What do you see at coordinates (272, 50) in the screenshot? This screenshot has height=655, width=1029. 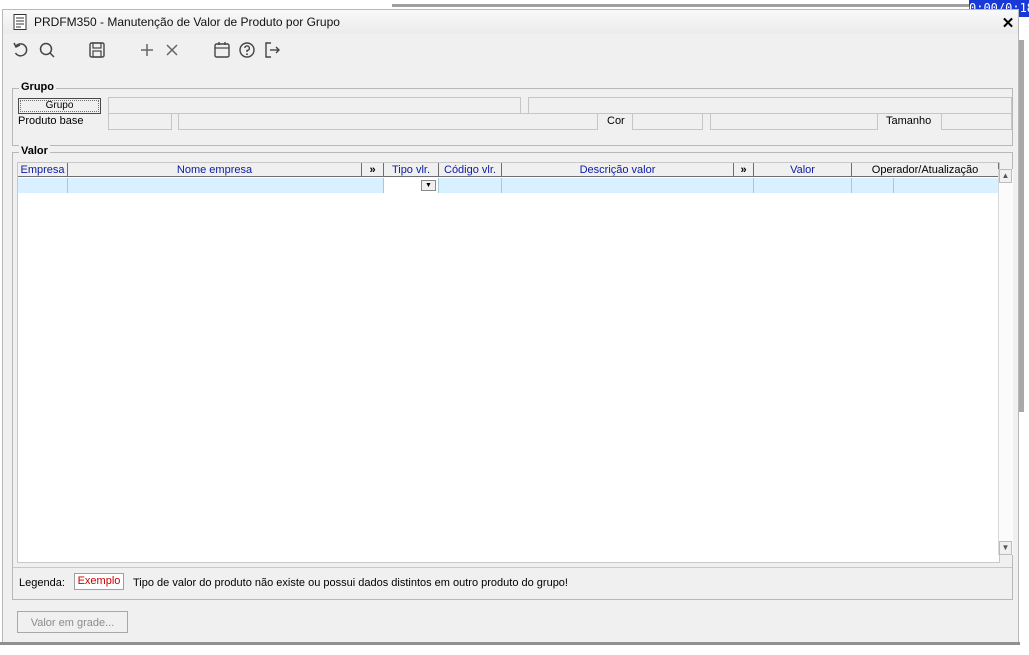 I see `exit-icon` at bounding box center [272, 50].